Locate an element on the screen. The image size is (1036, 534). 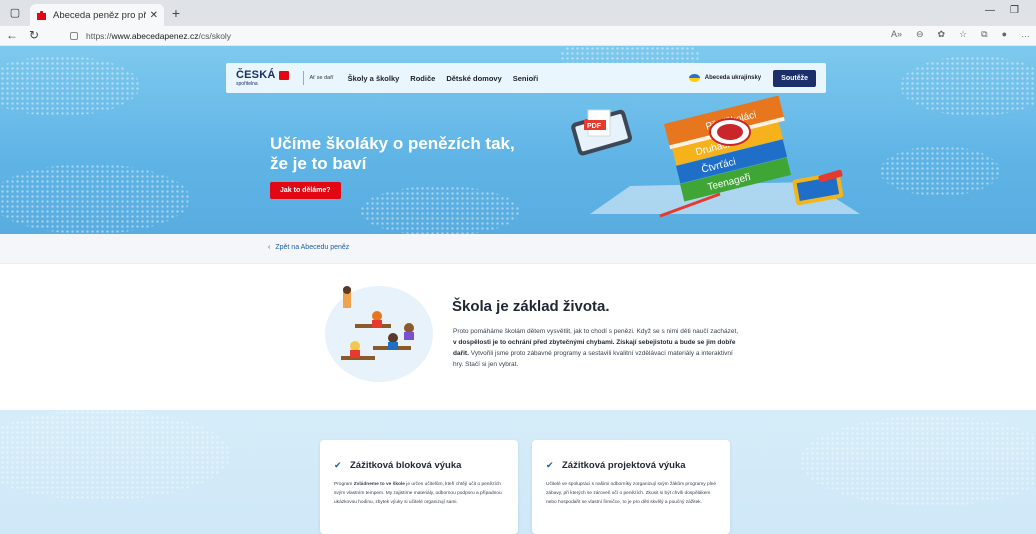
card-text-bold: Zvládneme to ve škole is located at coordinates (379, 484).